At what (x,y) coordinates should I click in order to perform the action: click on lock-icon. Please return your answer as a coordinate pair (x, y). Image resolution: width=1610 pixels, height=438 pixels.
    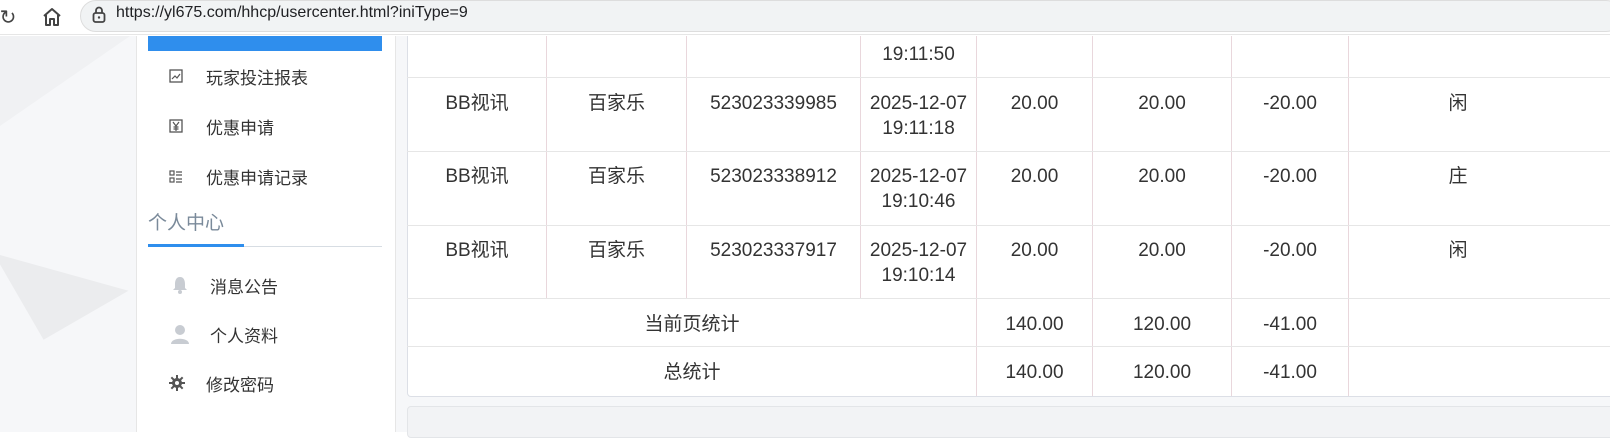
    Looking at the image, I should click on (99, 14).